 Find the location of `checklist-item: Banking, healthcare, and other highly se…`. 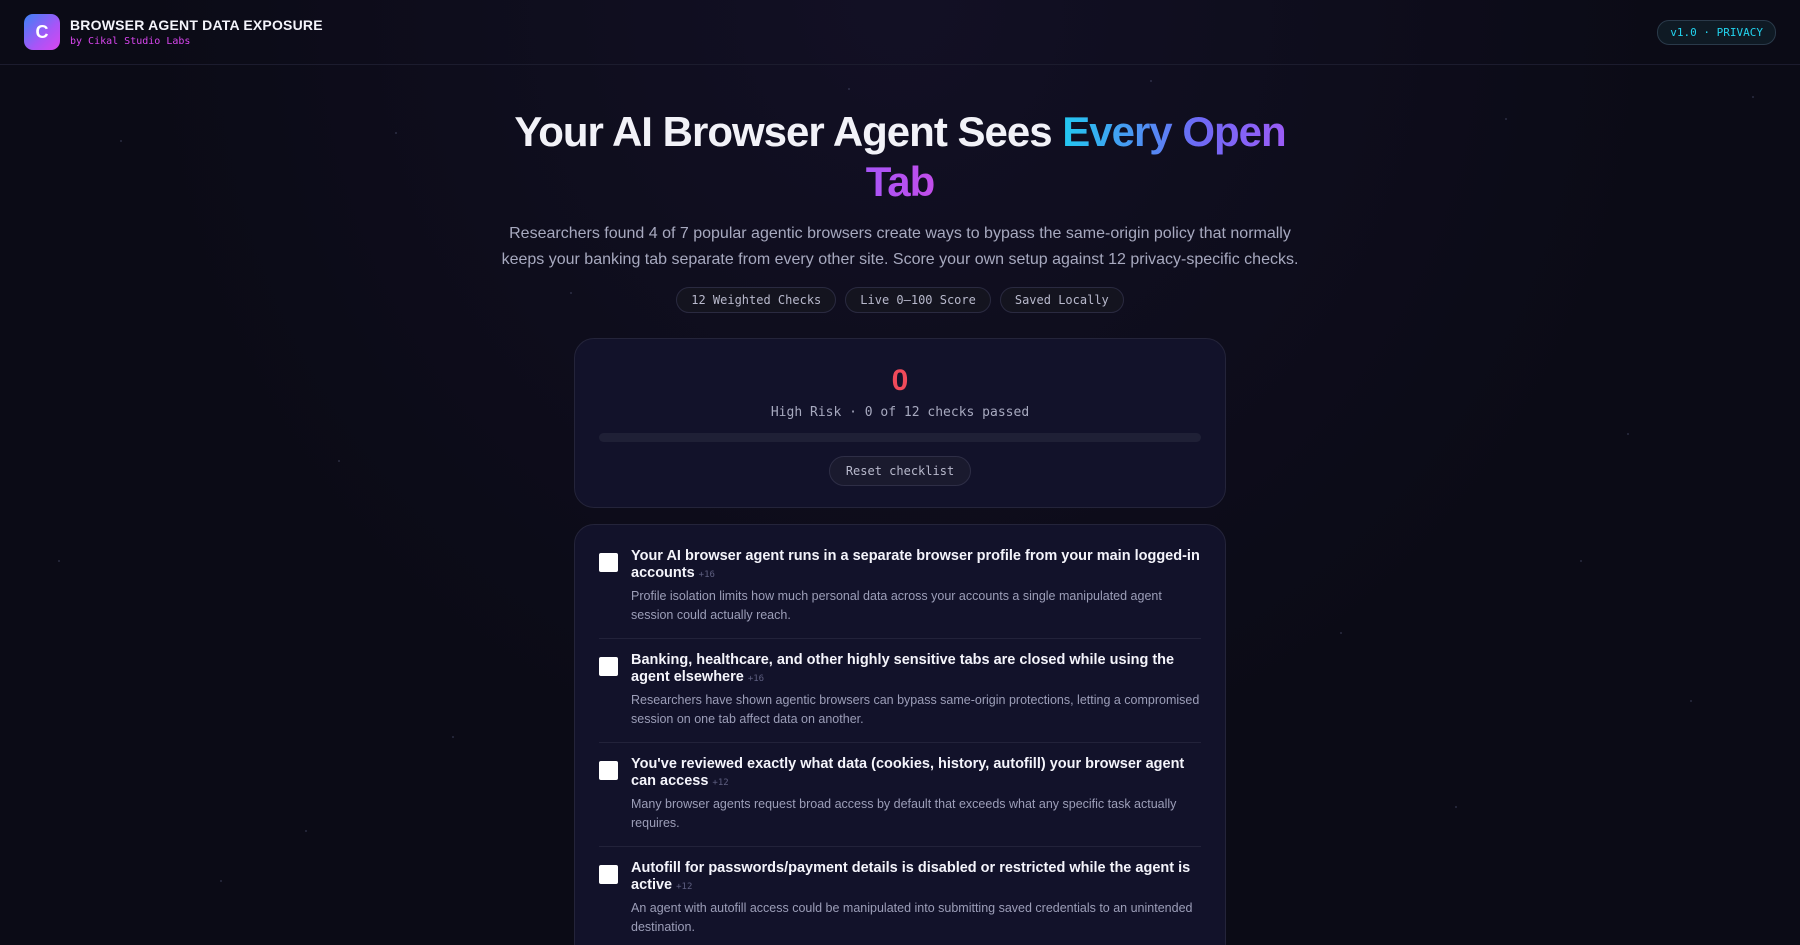

checklist-item: Banking, healthcare, and other highly se… is located at coordinates (900, 691).